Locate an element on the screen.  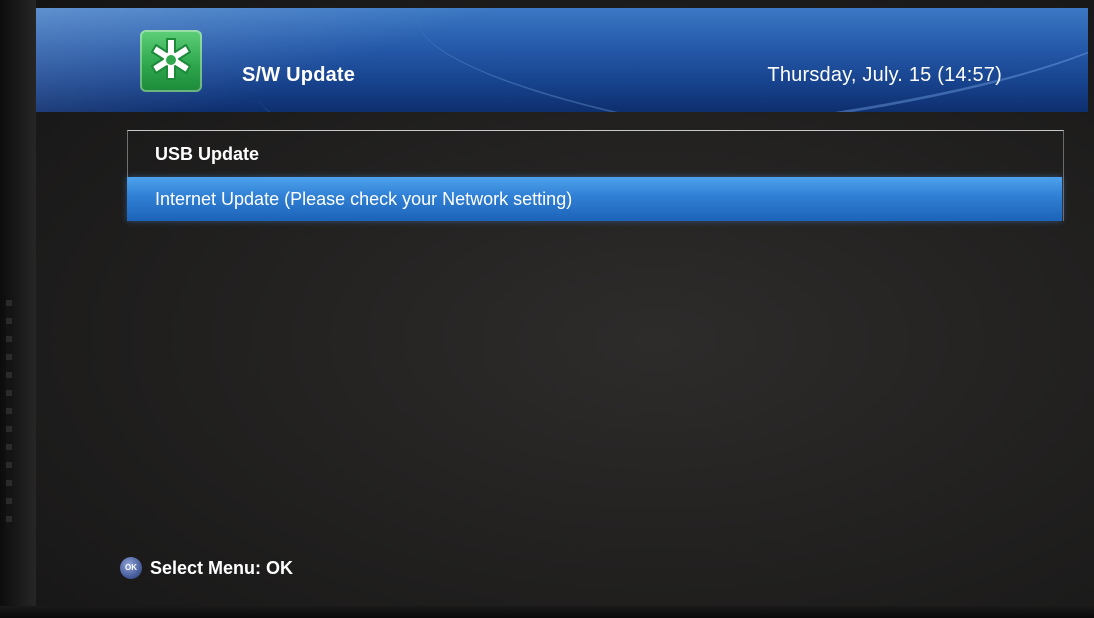
footer-hint-label: Select Menu: OK is located at coordinates (222, 567).